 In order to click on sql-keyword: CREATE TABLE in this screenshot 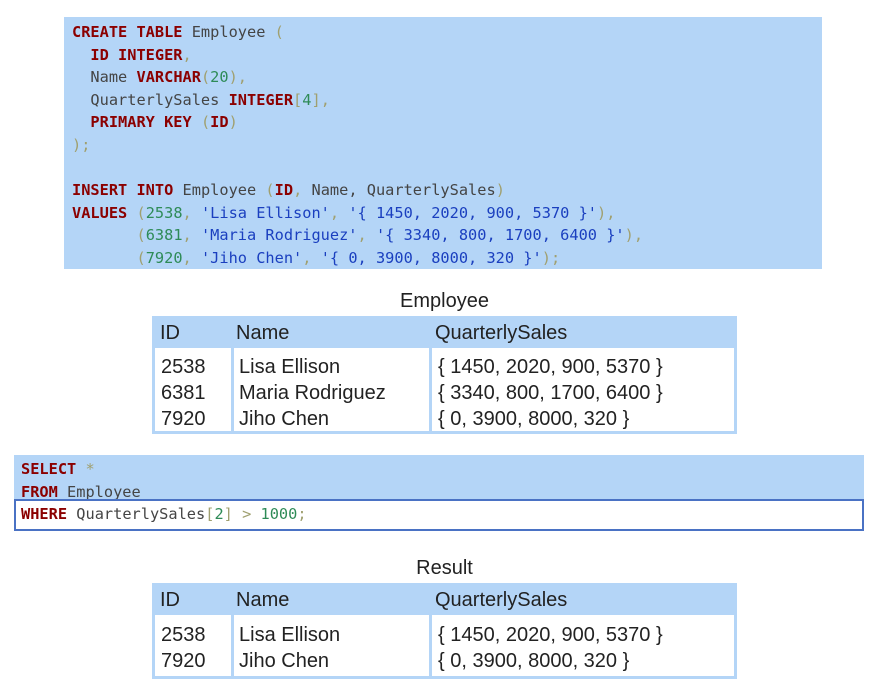, I will do `click(127, 32)`.